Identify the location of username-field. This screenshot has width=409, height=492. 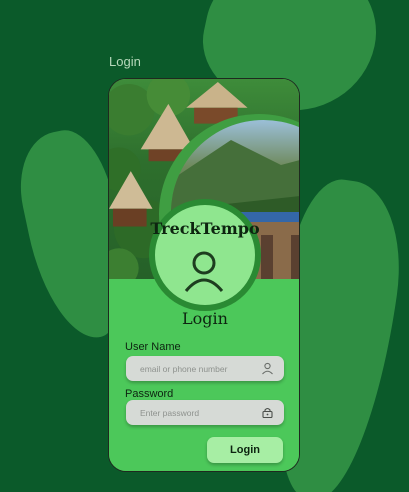
(205, 368).